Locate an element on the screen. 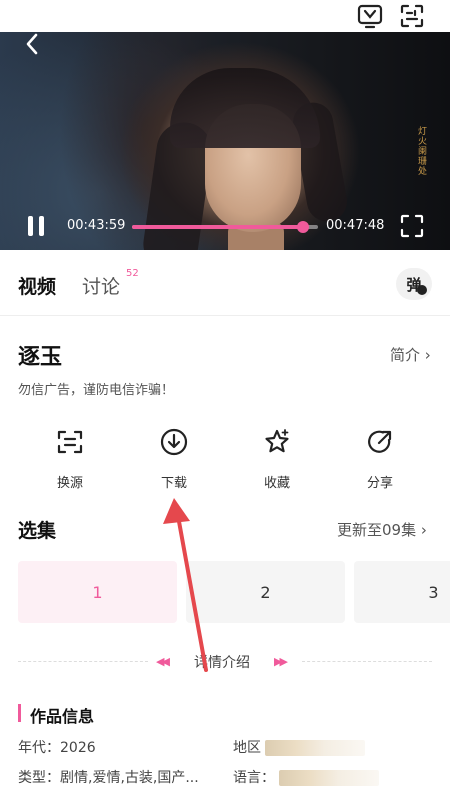 The image size is (450, 800). progress-fill is located at coordinates (218, 227).